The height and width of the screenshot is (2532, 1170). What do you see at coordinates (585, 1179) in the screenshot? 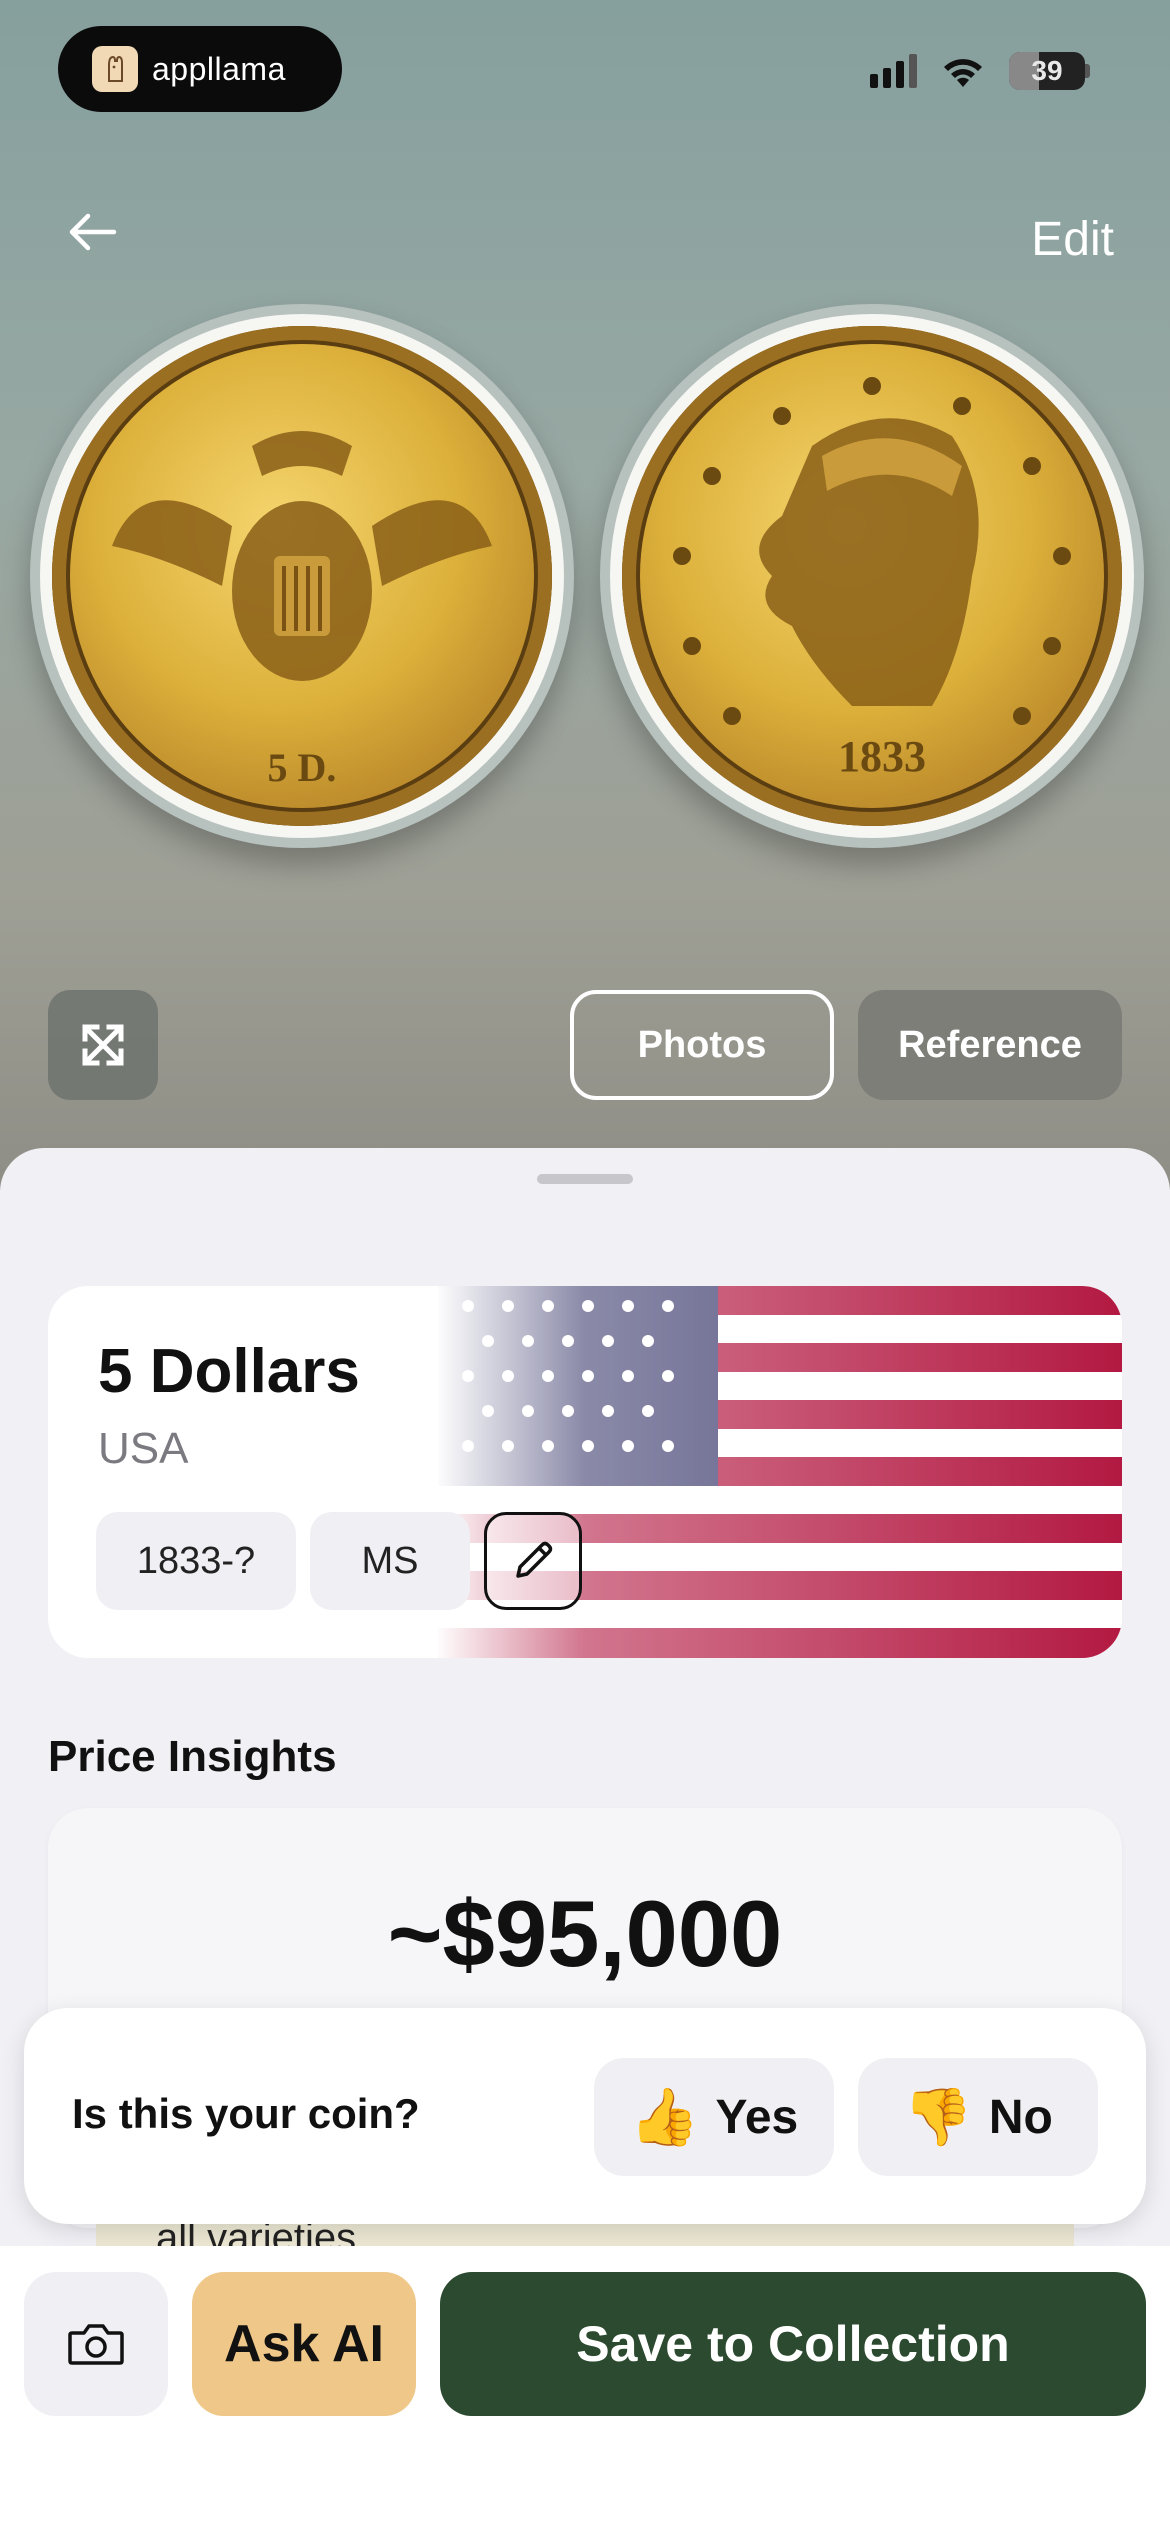
I see `sheet-grabber` at bounding box center [585, 1179].